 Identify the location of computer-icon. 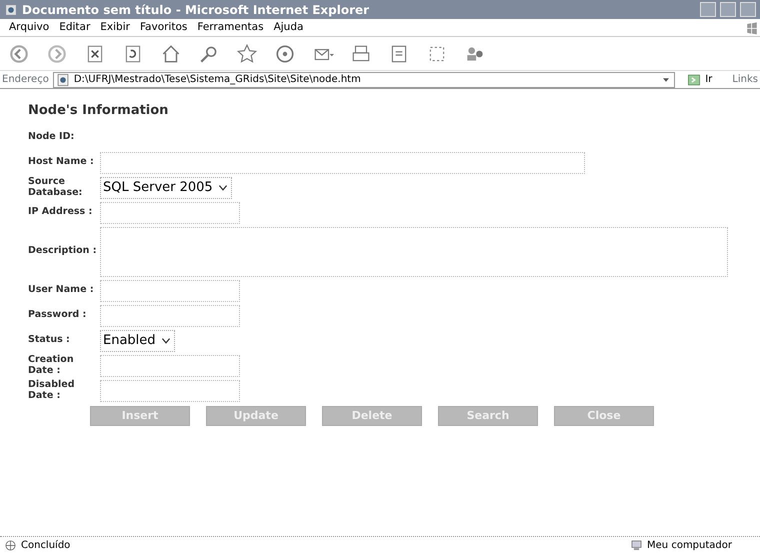
(637, 545).